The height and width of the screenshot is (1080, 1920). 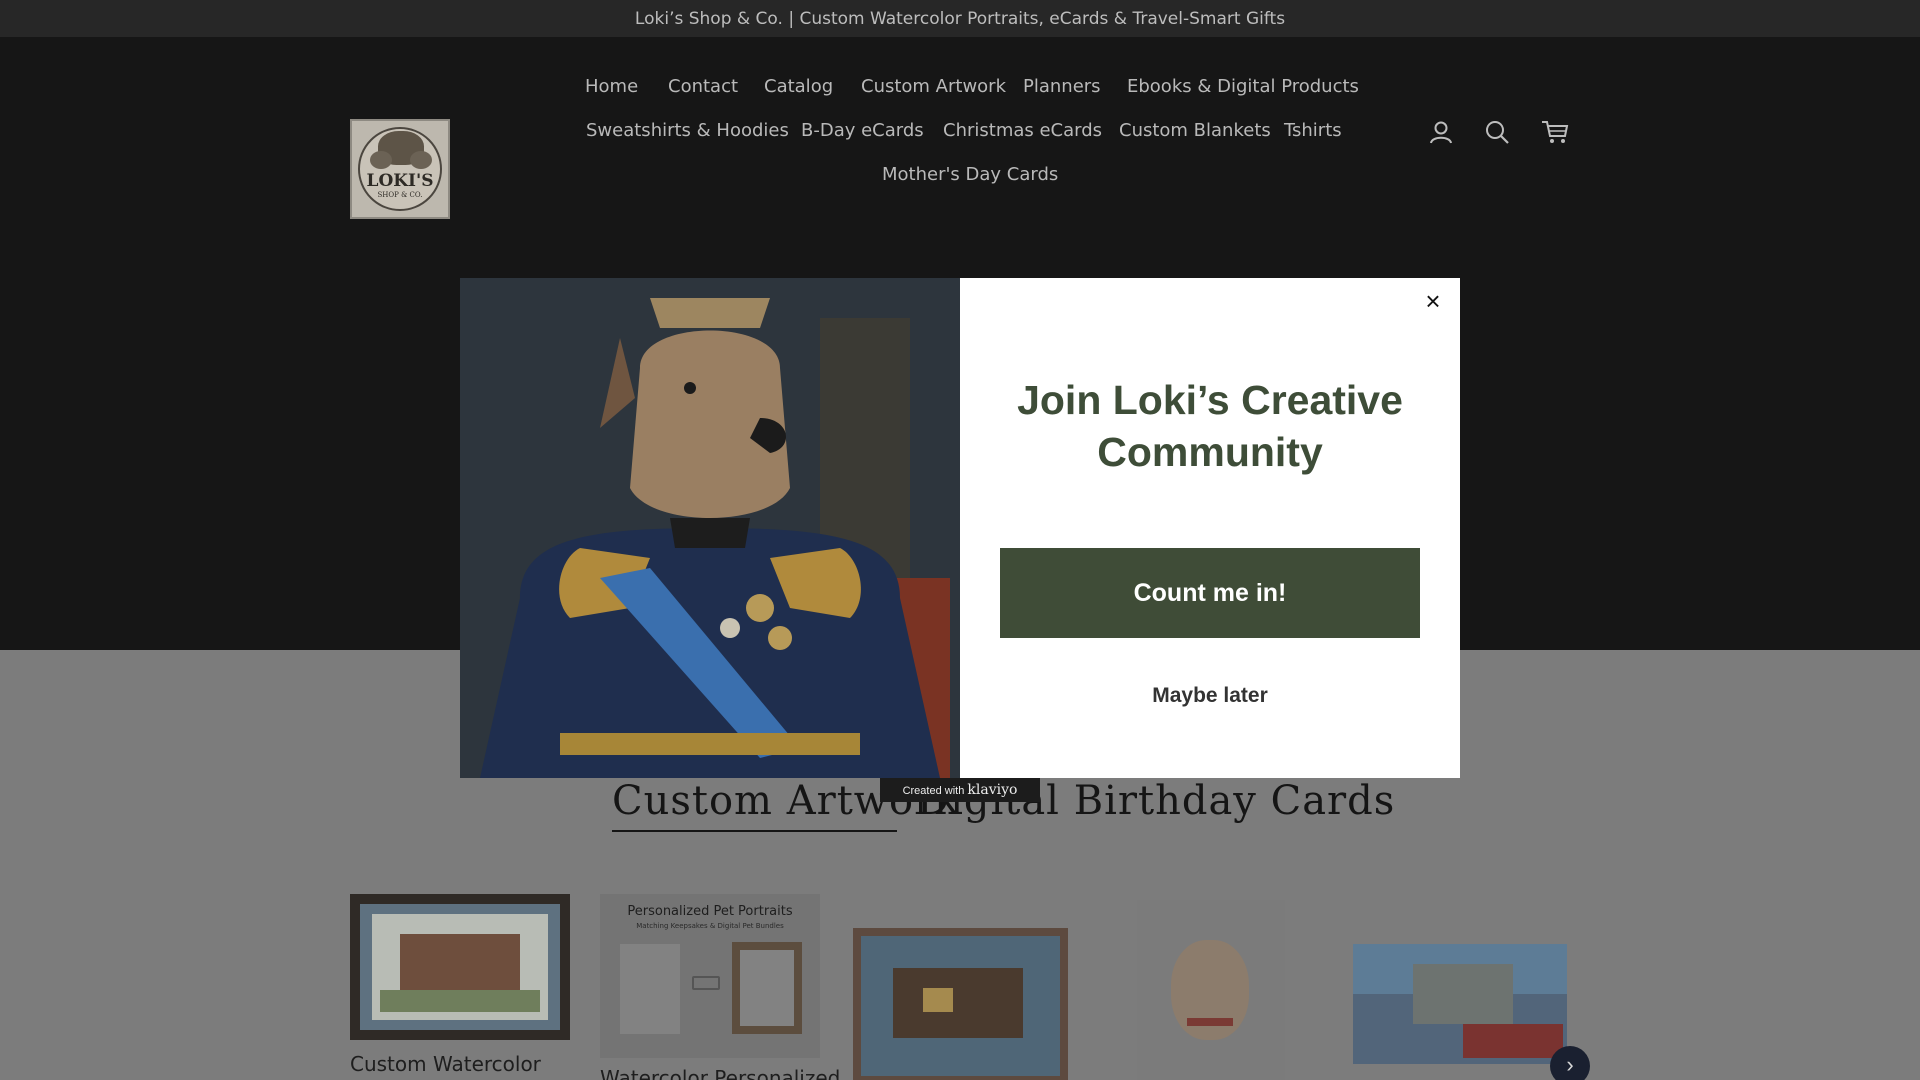 I want to click on nav-item-bday-ecards: B-Day eCards, so click(x=862, y=130).